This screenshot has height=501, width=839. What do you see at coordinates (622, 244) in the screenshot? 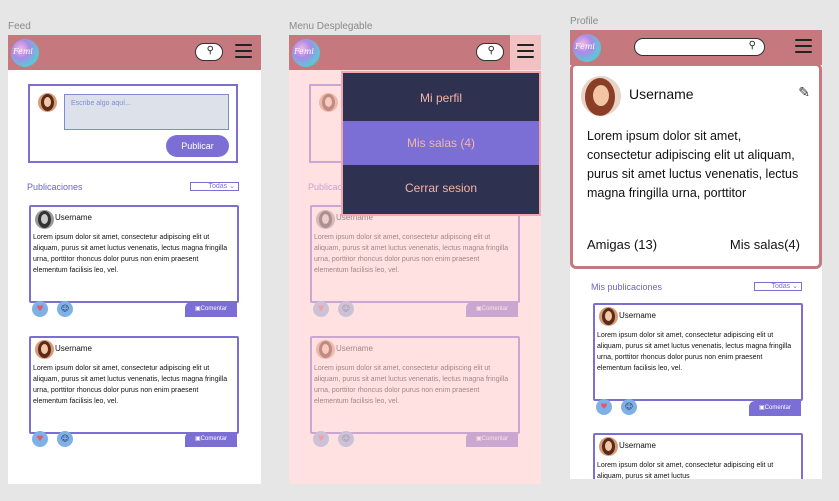
I see `friends-link: Amigas (13)` at bounding box center [622, 244].